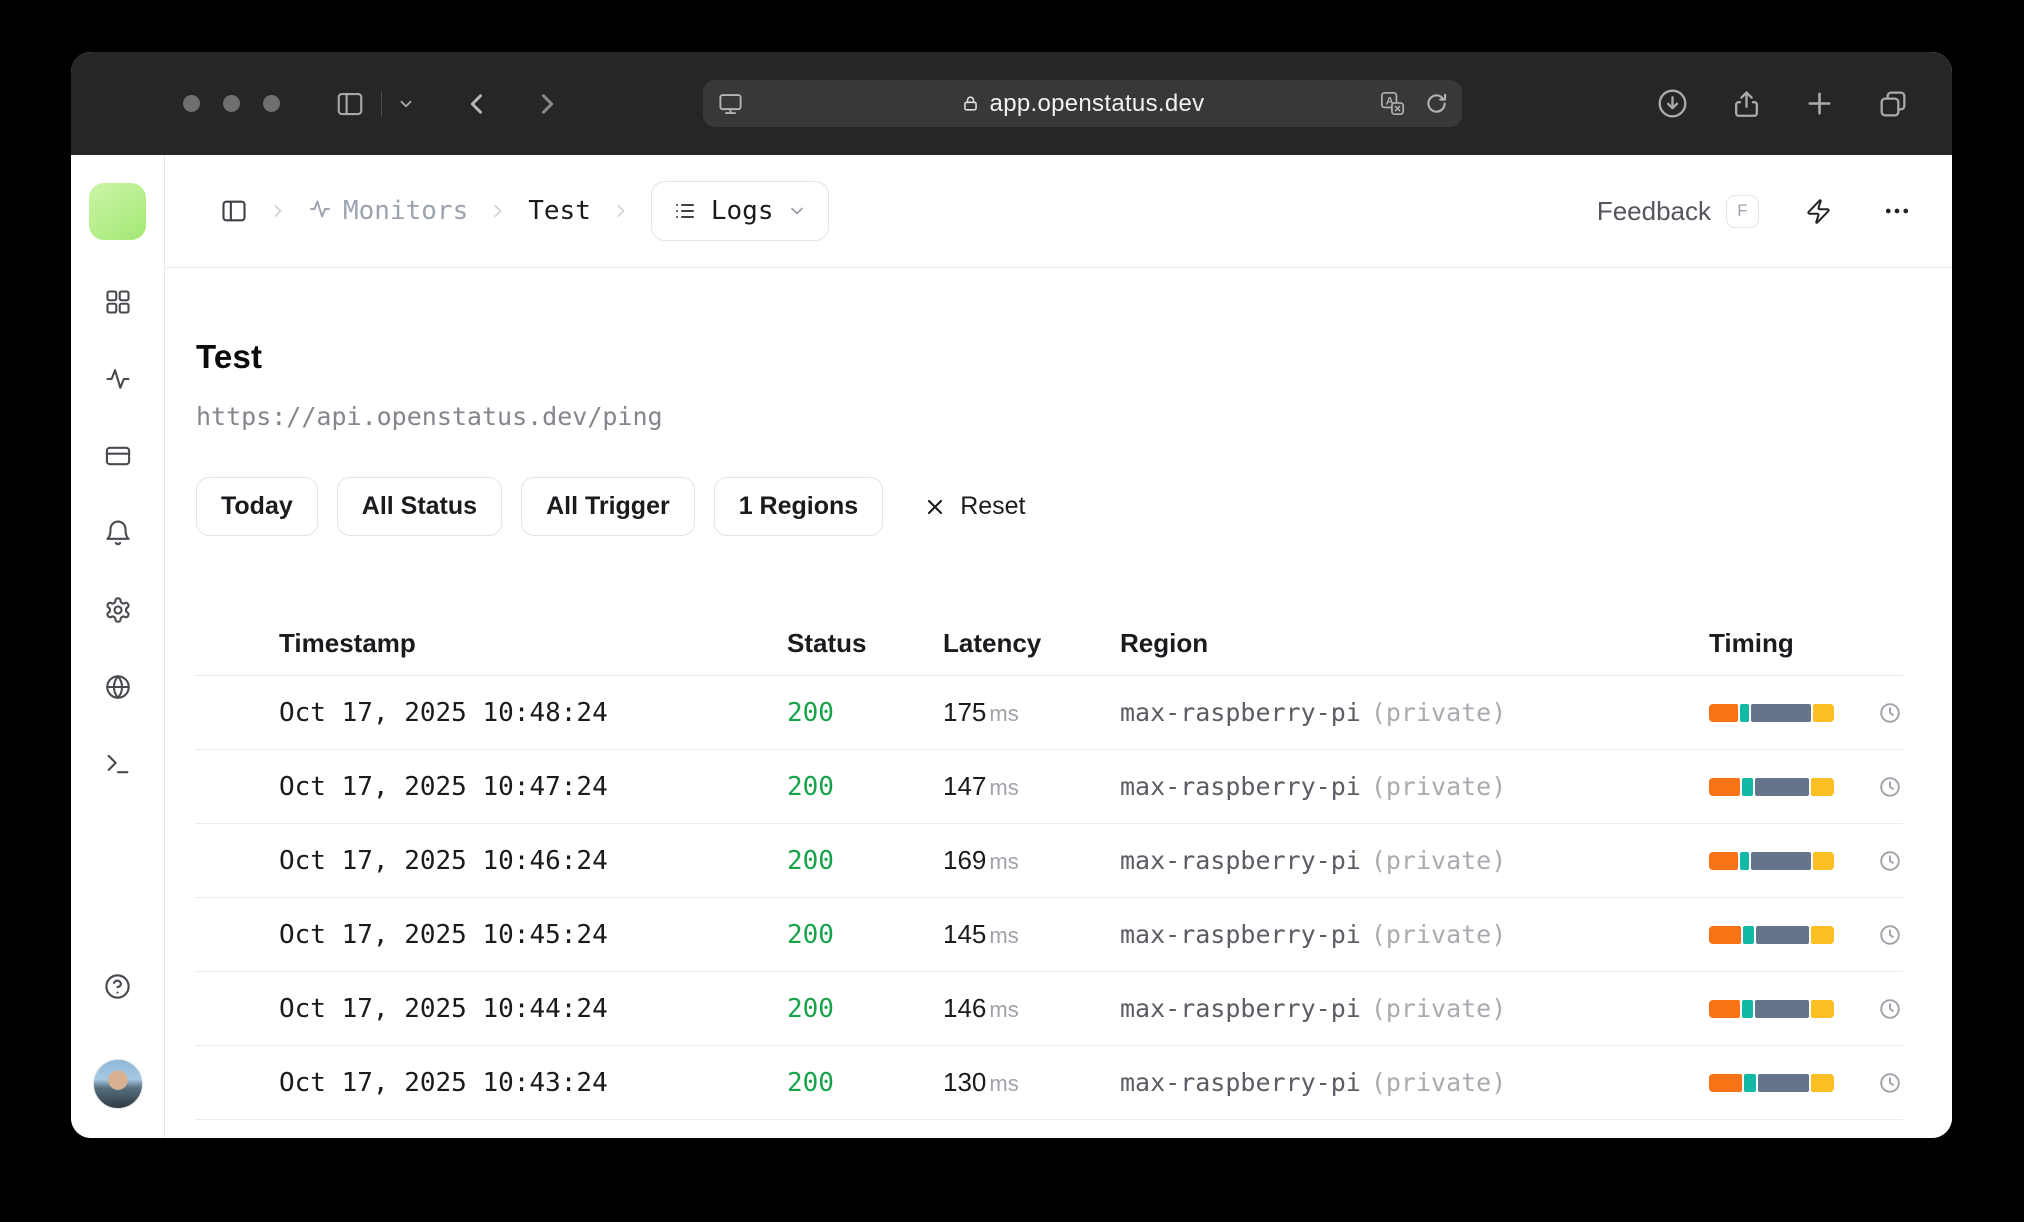  I want to click on view-selector-button: Logs, so click(740, 211).